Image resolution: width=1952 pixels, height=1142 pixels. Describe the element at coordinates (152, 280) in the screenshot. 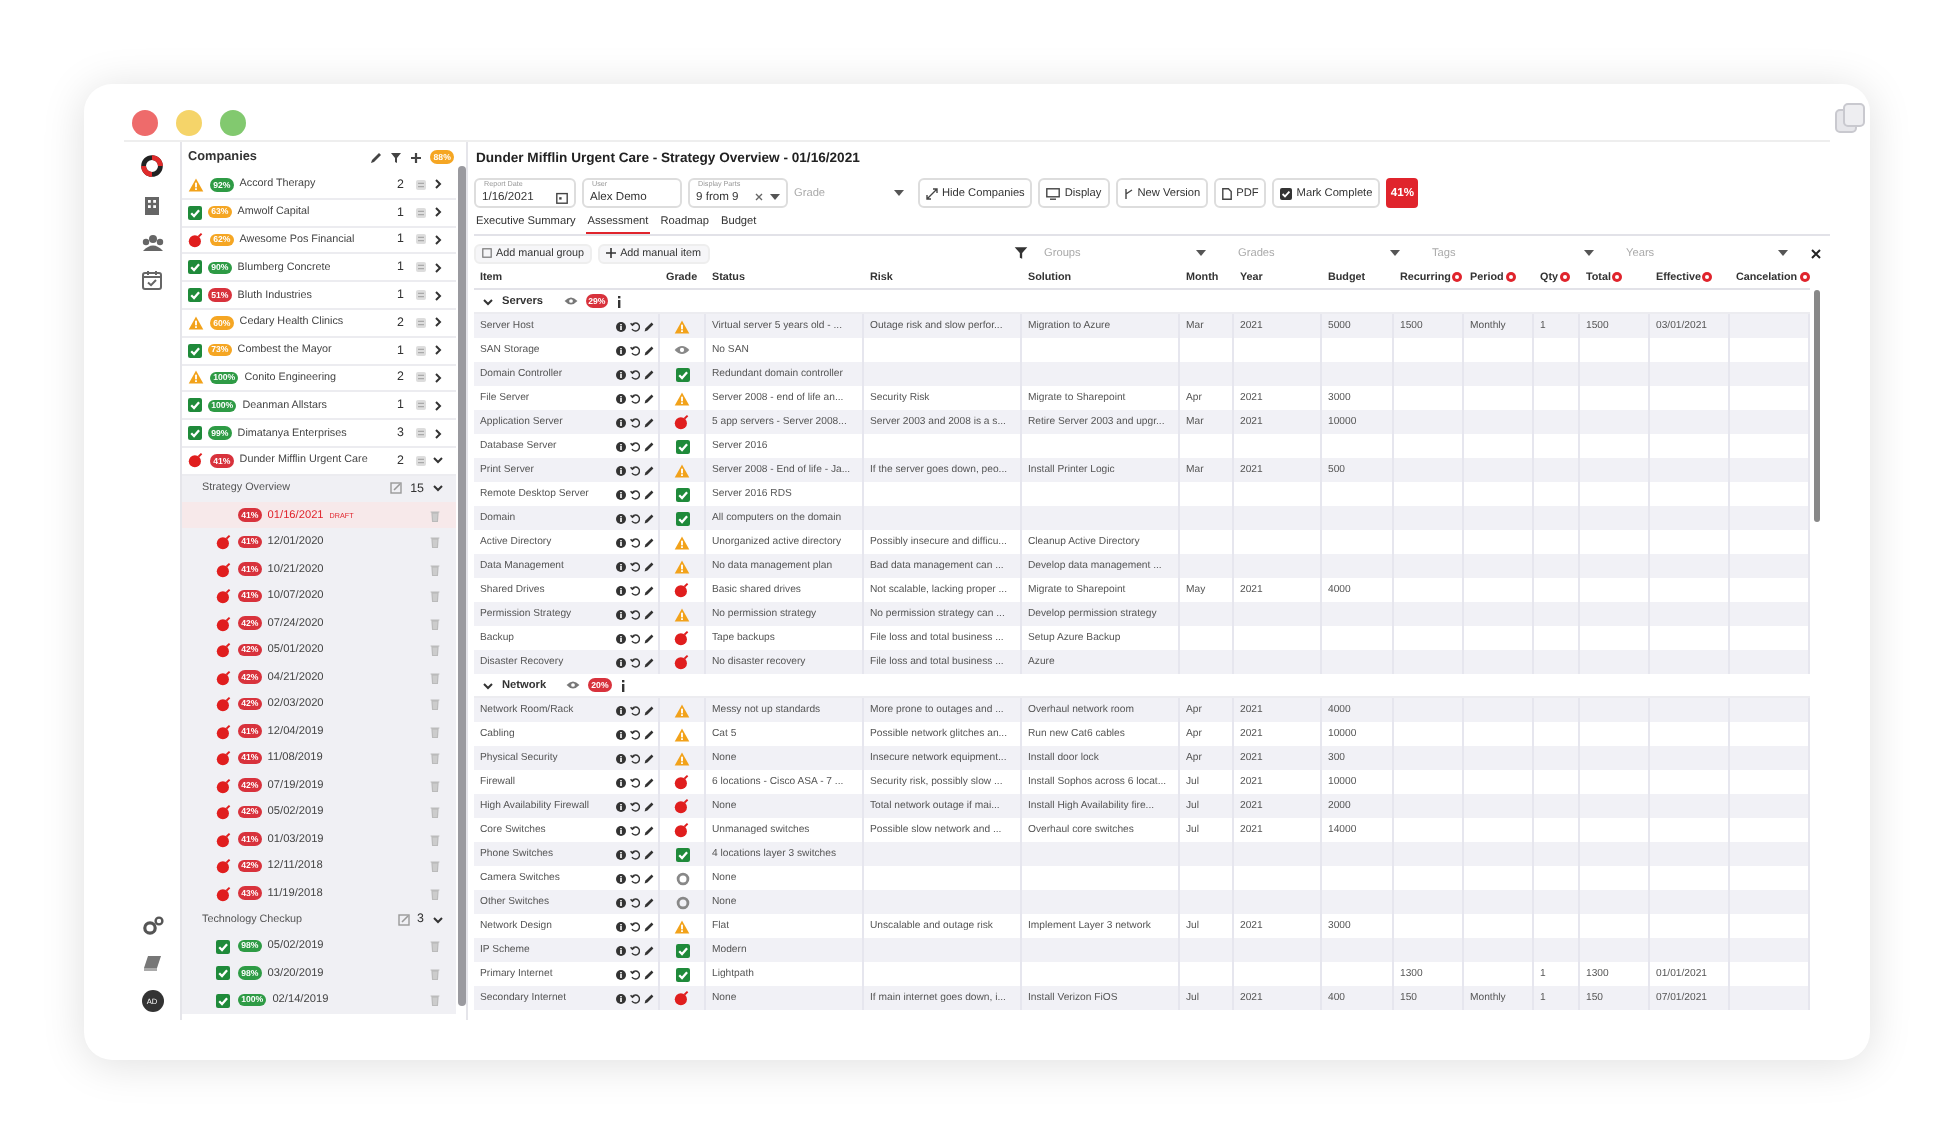

I see `calendar-icon` at that location.